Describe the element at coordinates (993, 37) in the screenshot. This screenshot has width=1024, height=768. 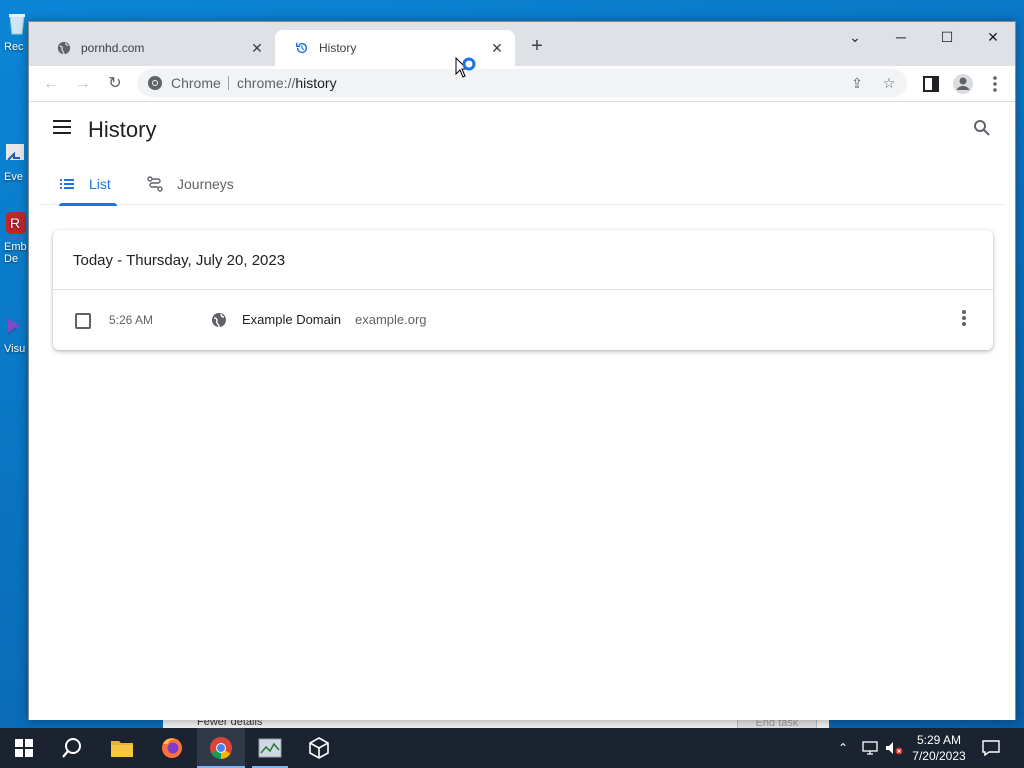
I see `close-window-button: ✕` at that location.